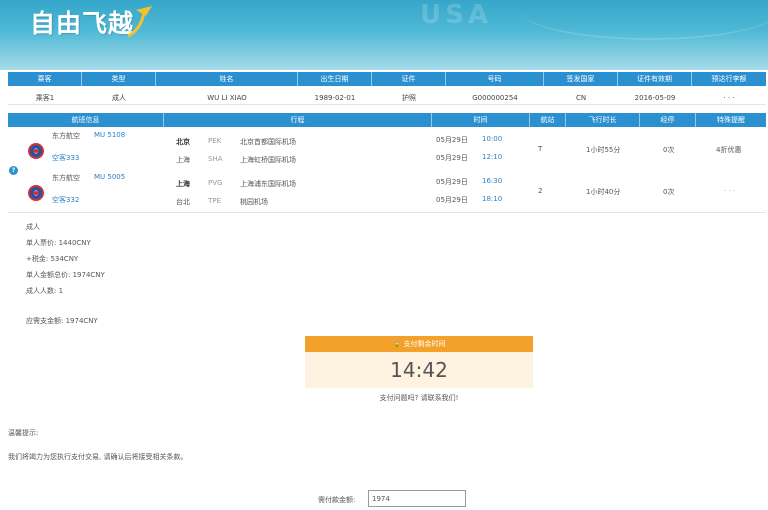 The width and height of the screenshot is (768, 510). I want to click on col-duration: 飞行时长, so click(603, 120).